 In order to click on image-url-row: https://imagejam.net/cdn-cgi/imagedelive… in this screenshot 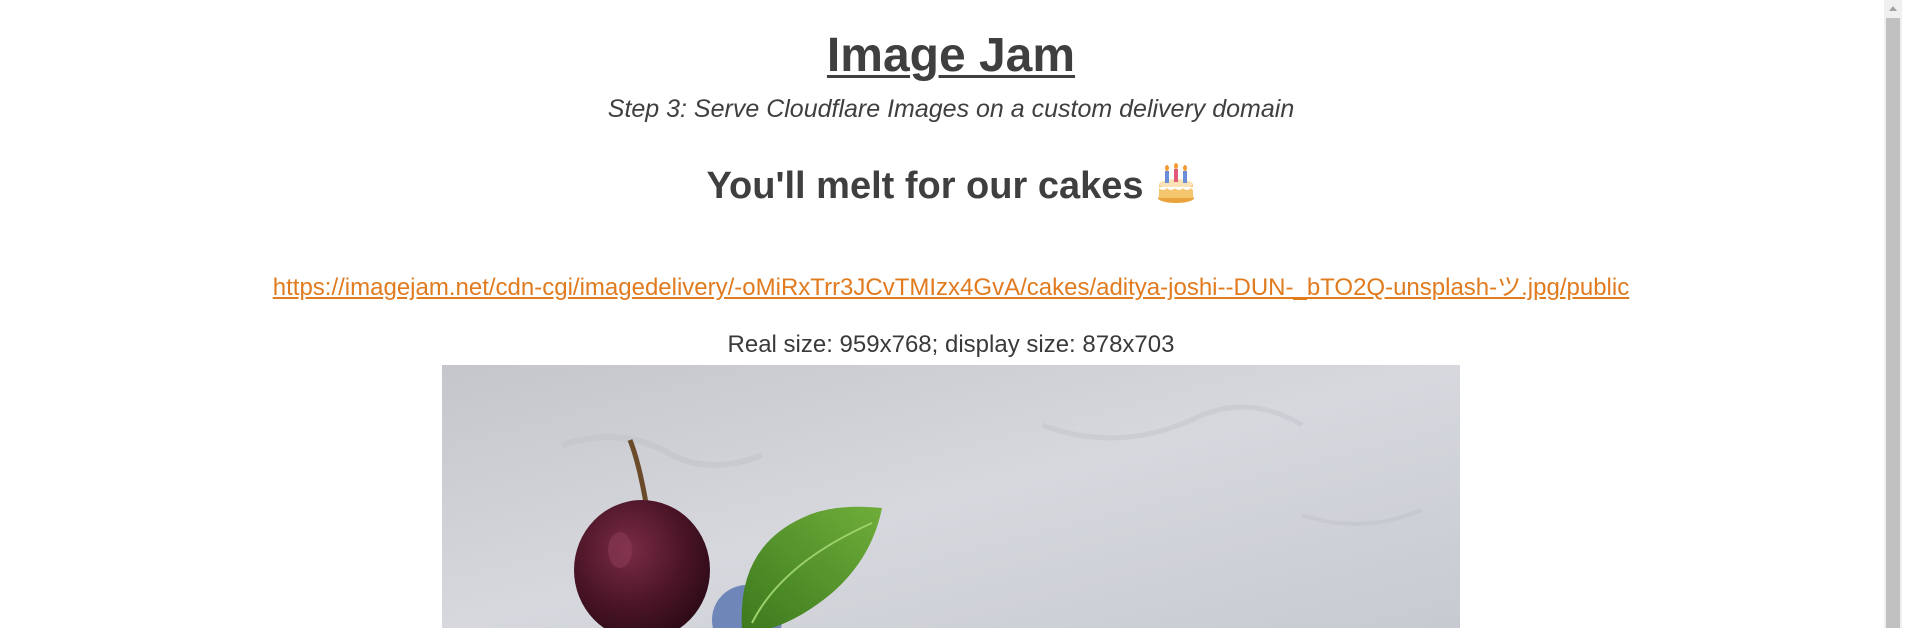, I will do `click(951, 288)`.